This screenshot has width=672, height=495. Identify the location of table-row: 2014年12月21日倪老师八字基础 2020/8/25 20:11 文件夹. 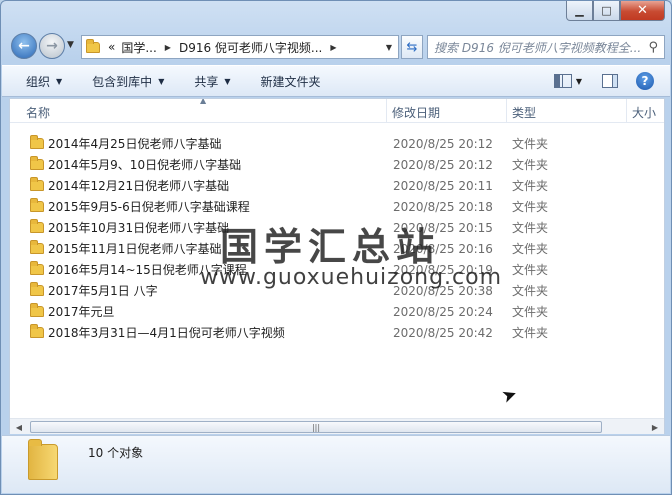
(337, 185).